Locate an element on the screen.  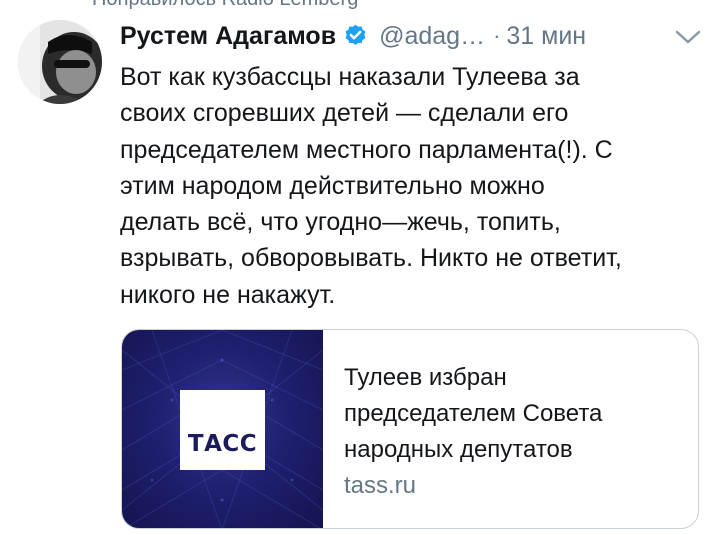
tass-logo-text: ТАСС is located at coordinates (222, 444).